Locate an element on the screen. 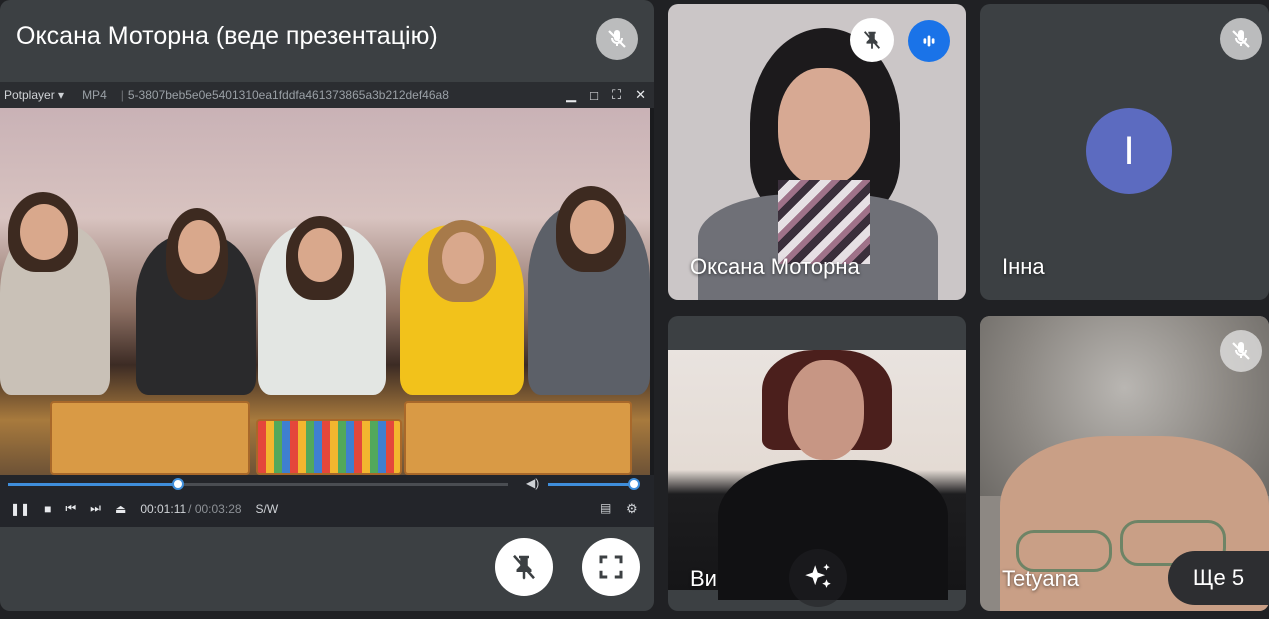  face is located at coordinates (824, 127).